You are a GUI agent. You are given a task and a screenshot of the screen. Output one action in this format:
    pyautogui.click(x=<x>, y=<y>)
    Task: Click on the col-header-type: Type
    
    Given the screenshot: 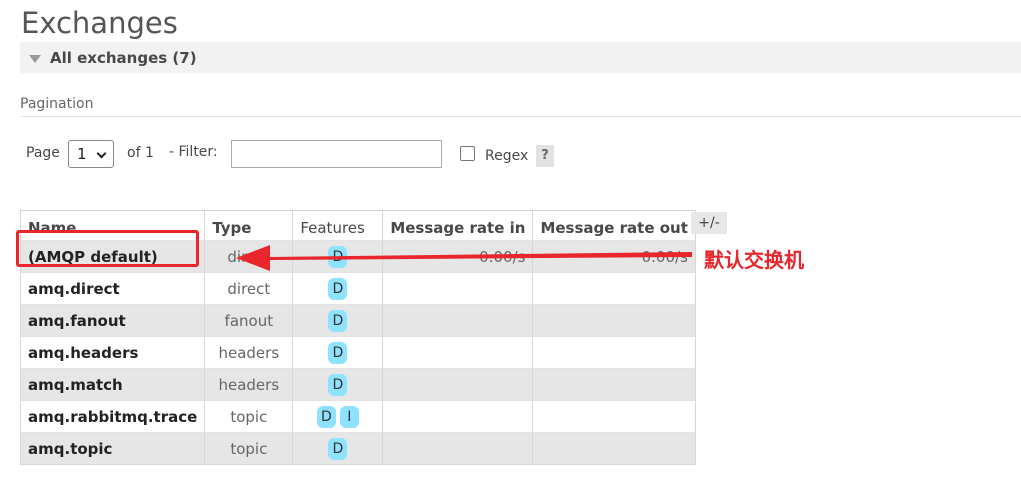 What is the action you would take?
    pyautogui.click(x=249, y=225)
    